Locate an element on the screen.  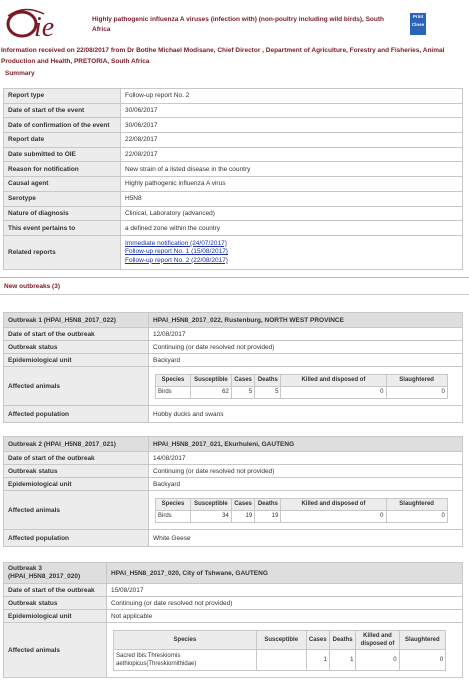
row-label: Date submitted to OIE is located at coordinates (62, 154).